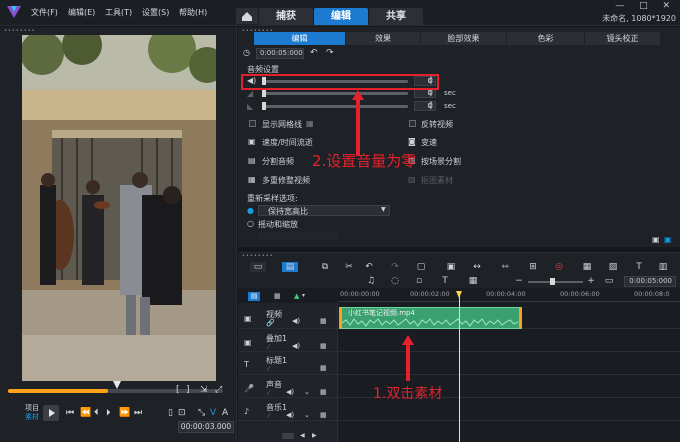 This screenshot has width=680, height=442. I want to click on pan-zoom-presets, so click(298, 236).